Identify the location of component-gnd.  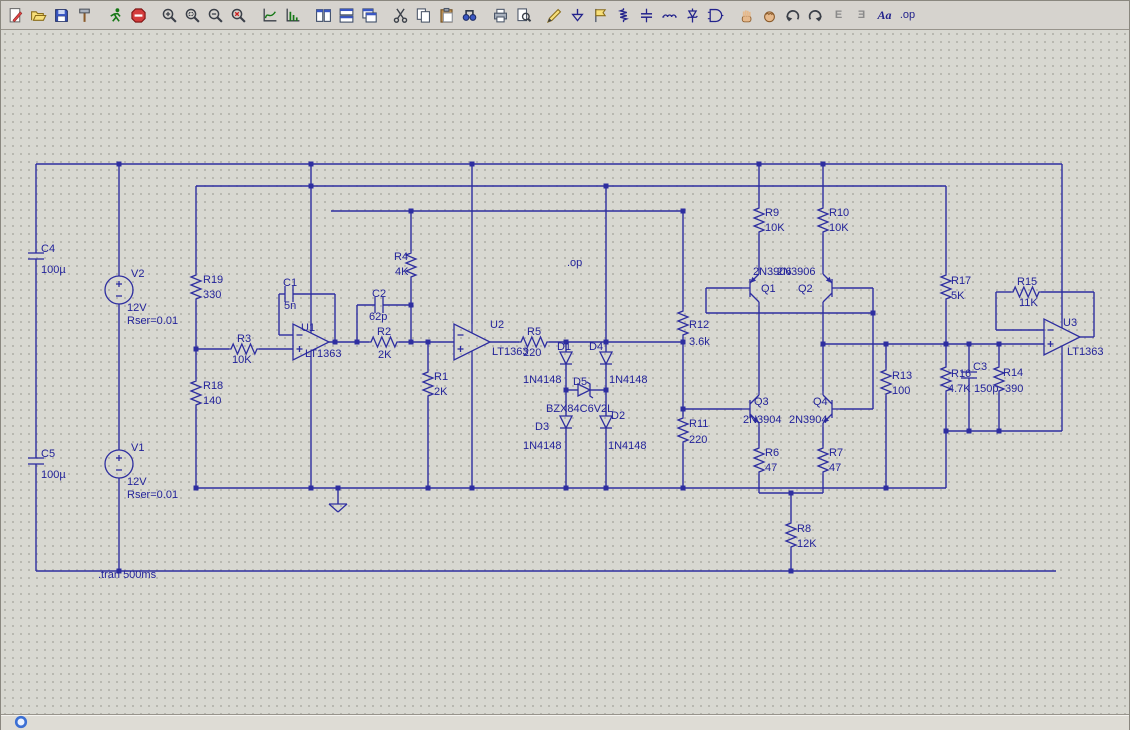
(338, 508).